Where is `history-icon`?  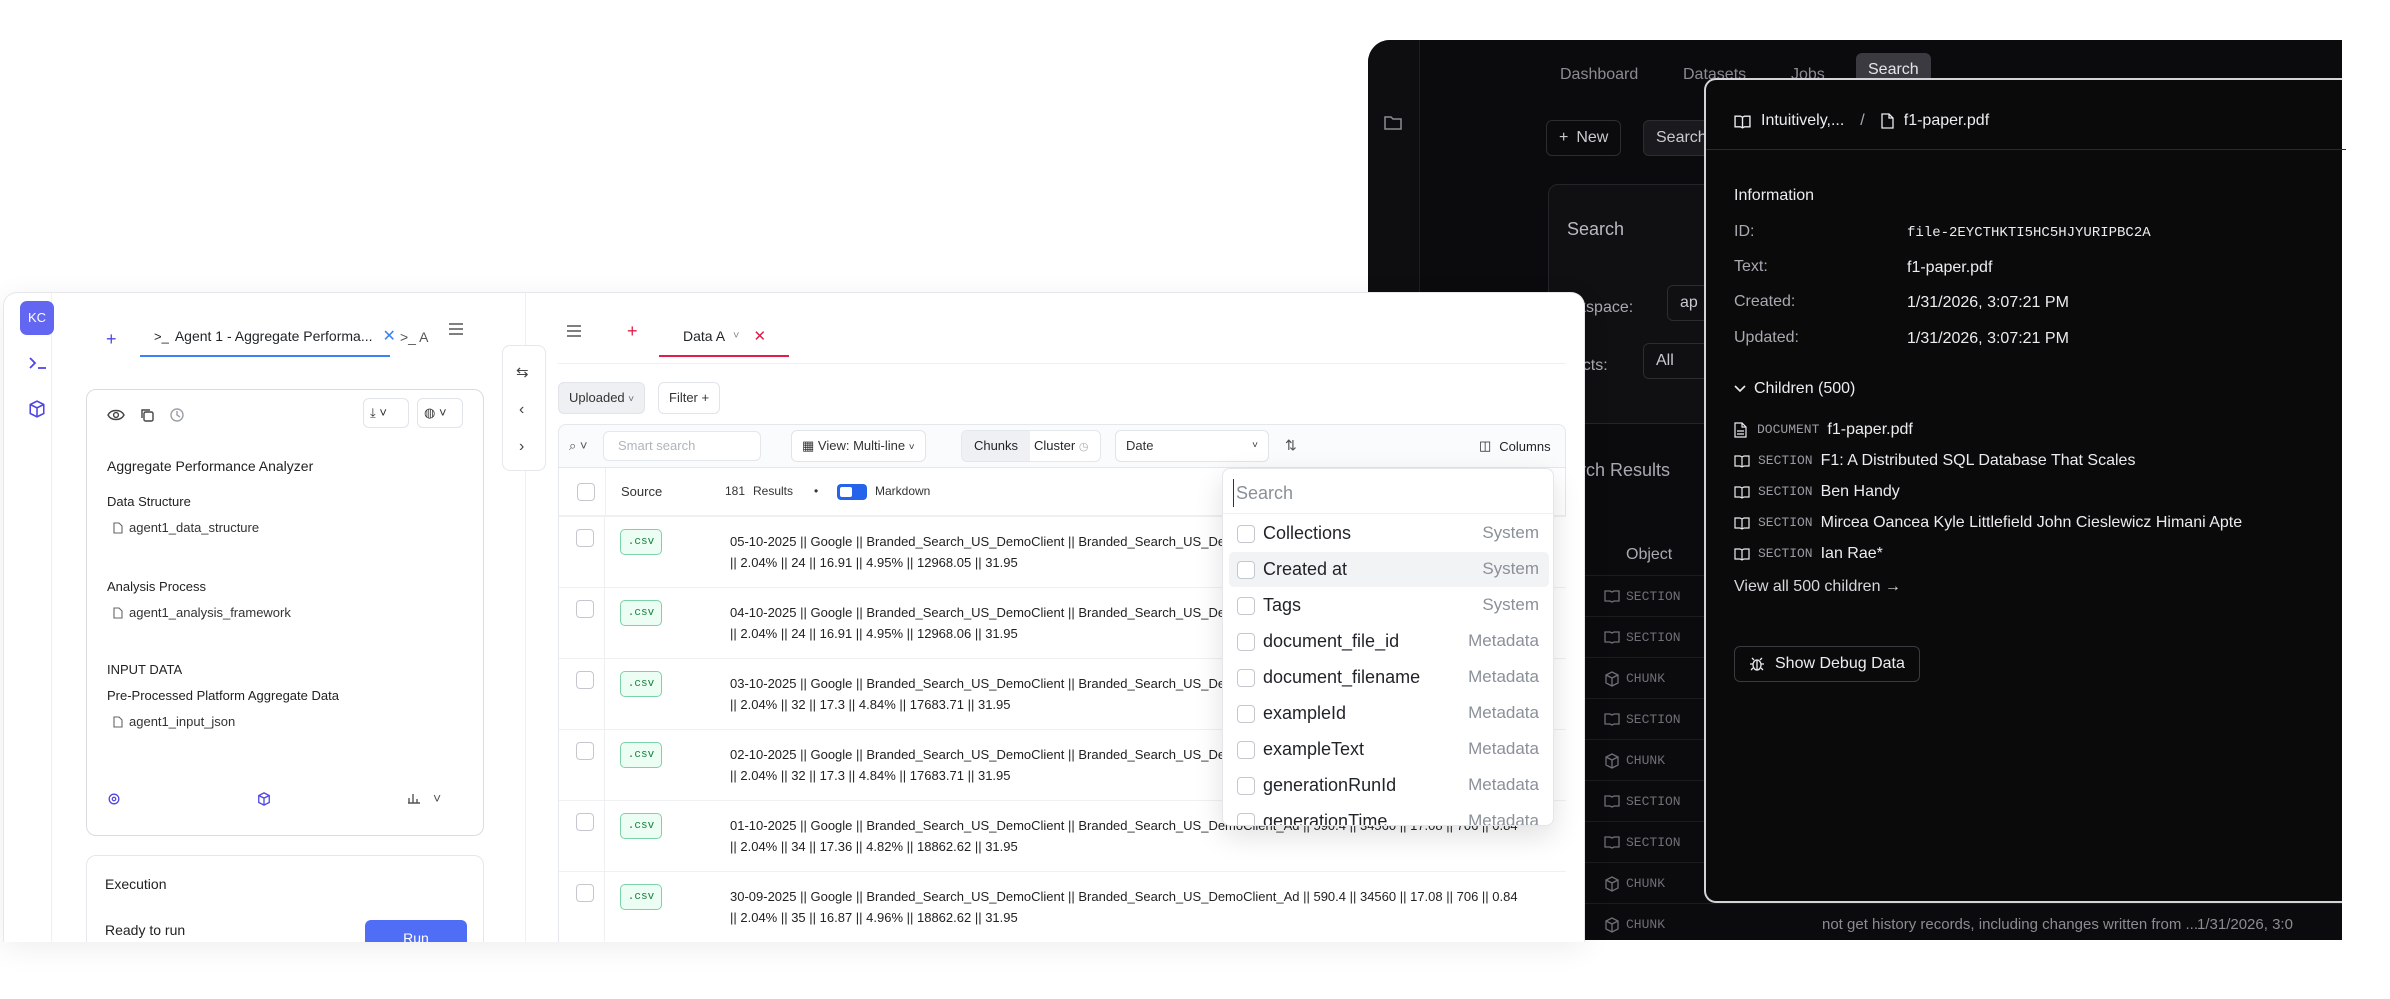 history-icon is located at coordinates (177, 415).